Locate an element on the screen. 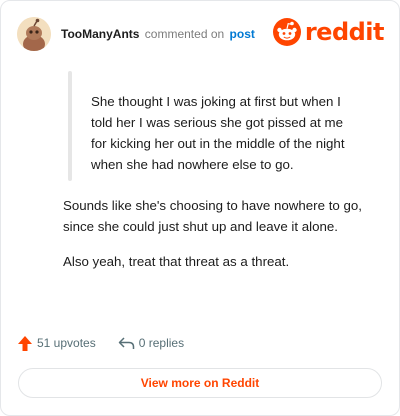  comment-actions: 51 upvotes 0 replies is located at coordinates (100, 343).